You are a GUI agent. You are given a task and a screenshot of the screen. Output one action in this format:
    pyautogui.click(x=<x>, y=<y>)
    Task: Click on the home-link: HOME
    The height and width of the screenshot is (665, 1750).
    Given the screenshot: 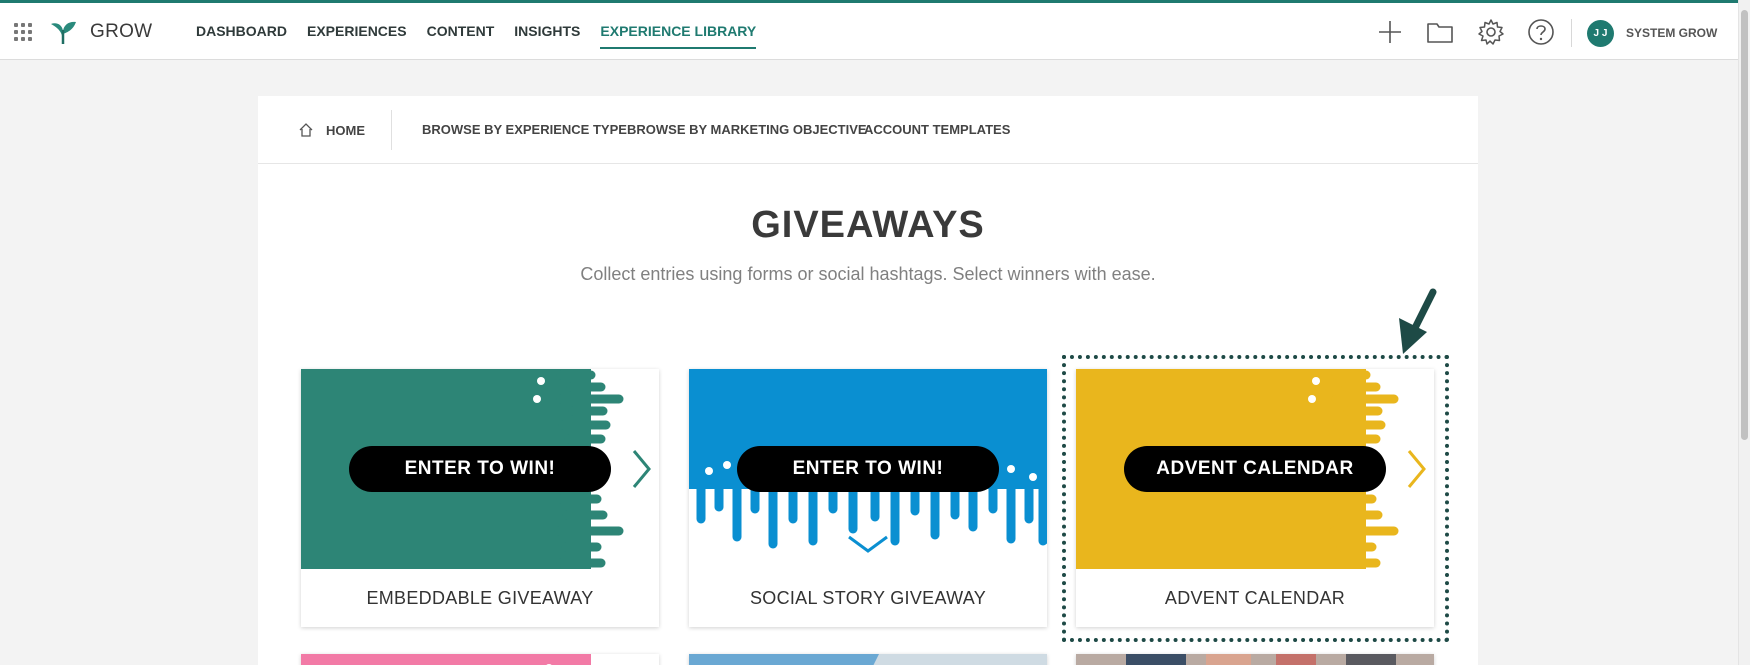 What is the action you would take?
    pyautogui.click(x=331, y=130)
    